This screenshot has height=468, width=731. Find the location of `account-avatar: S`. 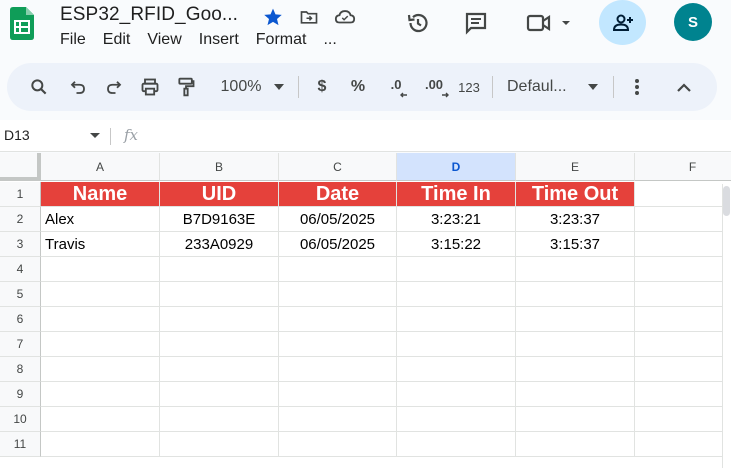

account-avatar: S is located at coordinates (693, 22).